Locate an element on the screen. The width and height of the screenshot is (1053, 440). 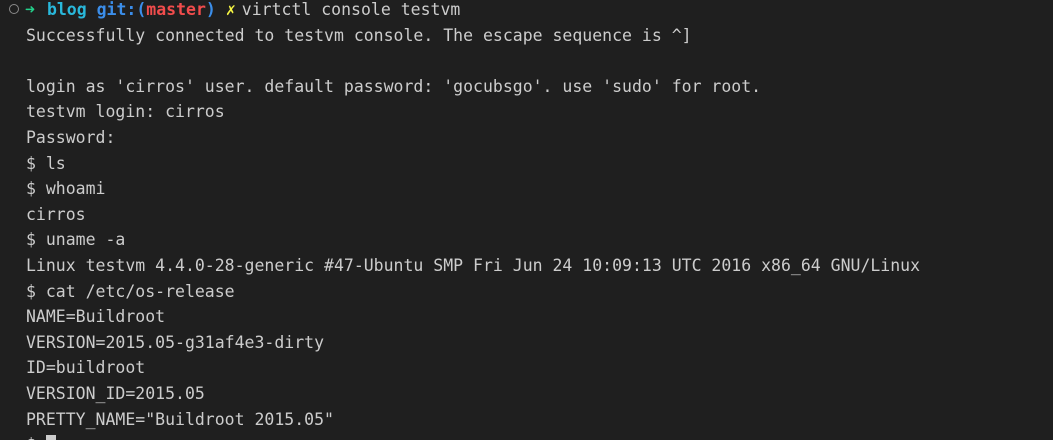
output-line: $ ls is located at coordinates (46, 163).